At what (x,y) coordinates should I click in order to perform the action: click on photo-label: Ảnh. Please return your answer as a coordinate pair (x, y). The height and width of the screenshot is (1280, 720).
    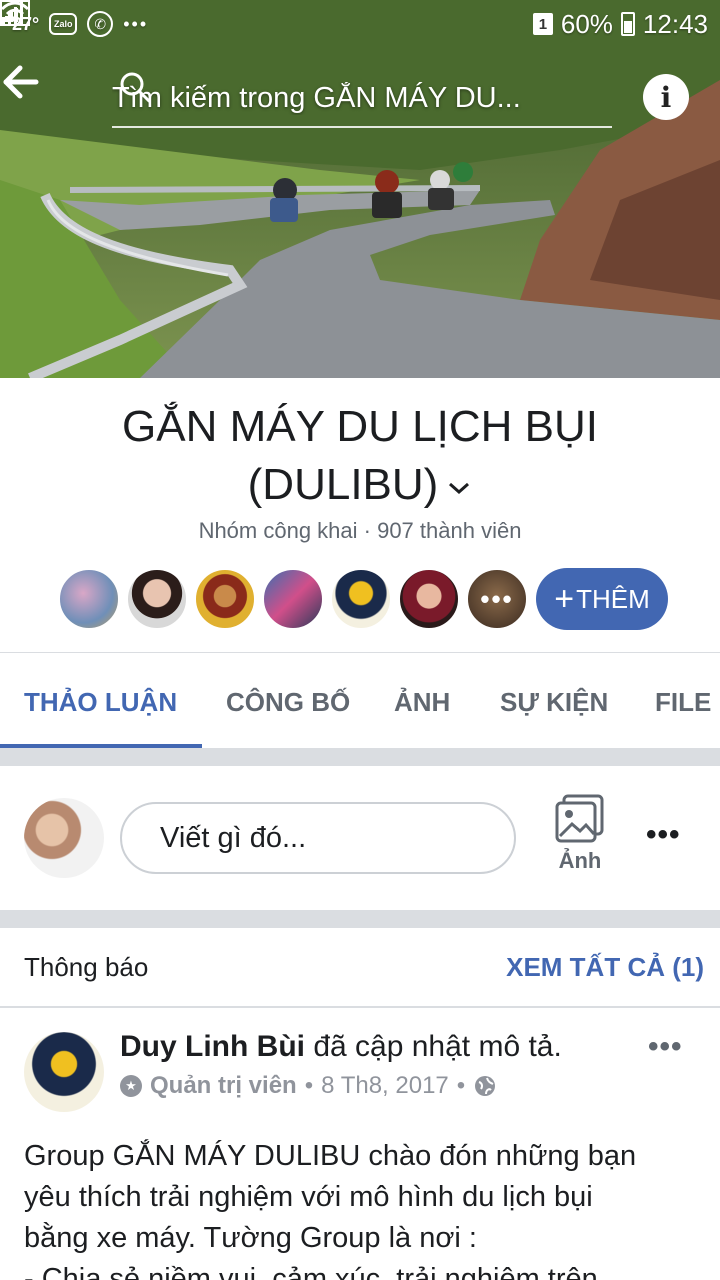
    Looking at the image, I should click on (580, 860).